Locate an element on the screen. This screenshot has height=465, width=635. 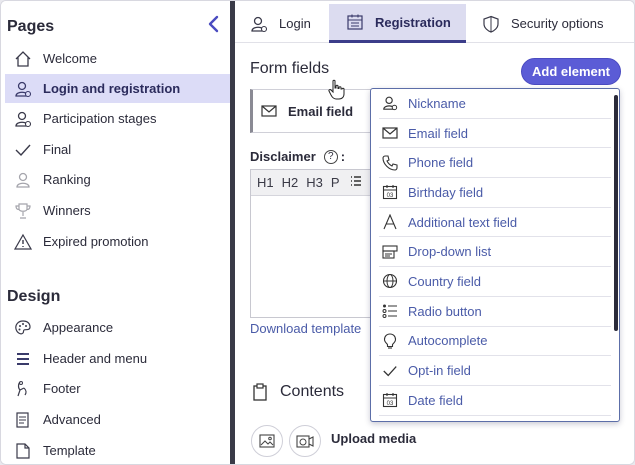
sidebar-item-label: Advanced is located at coordinates (72, 419).